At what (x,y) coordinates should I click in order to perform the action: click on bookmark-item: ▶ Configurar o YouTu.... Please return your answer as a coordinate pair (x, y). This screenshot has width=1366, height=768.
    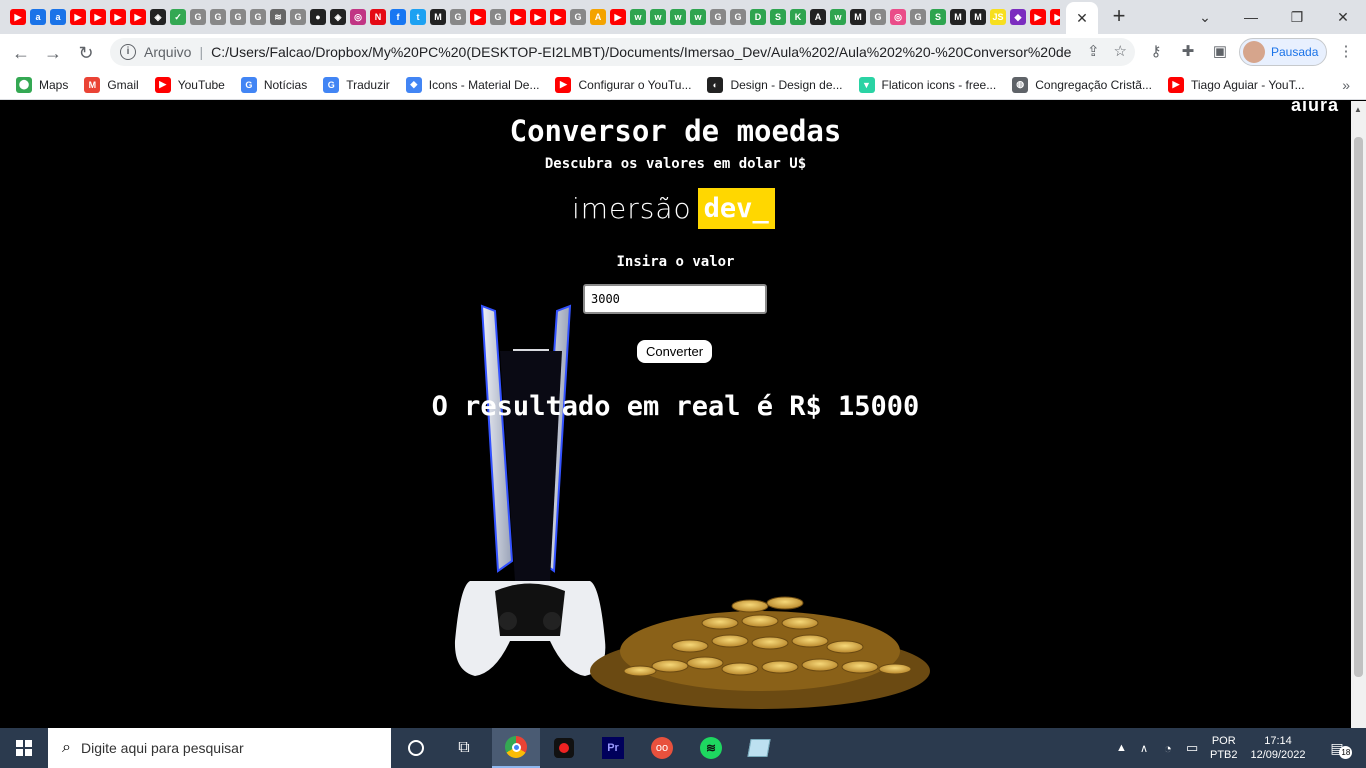
    Looking at the image, I should click on (623, 84).